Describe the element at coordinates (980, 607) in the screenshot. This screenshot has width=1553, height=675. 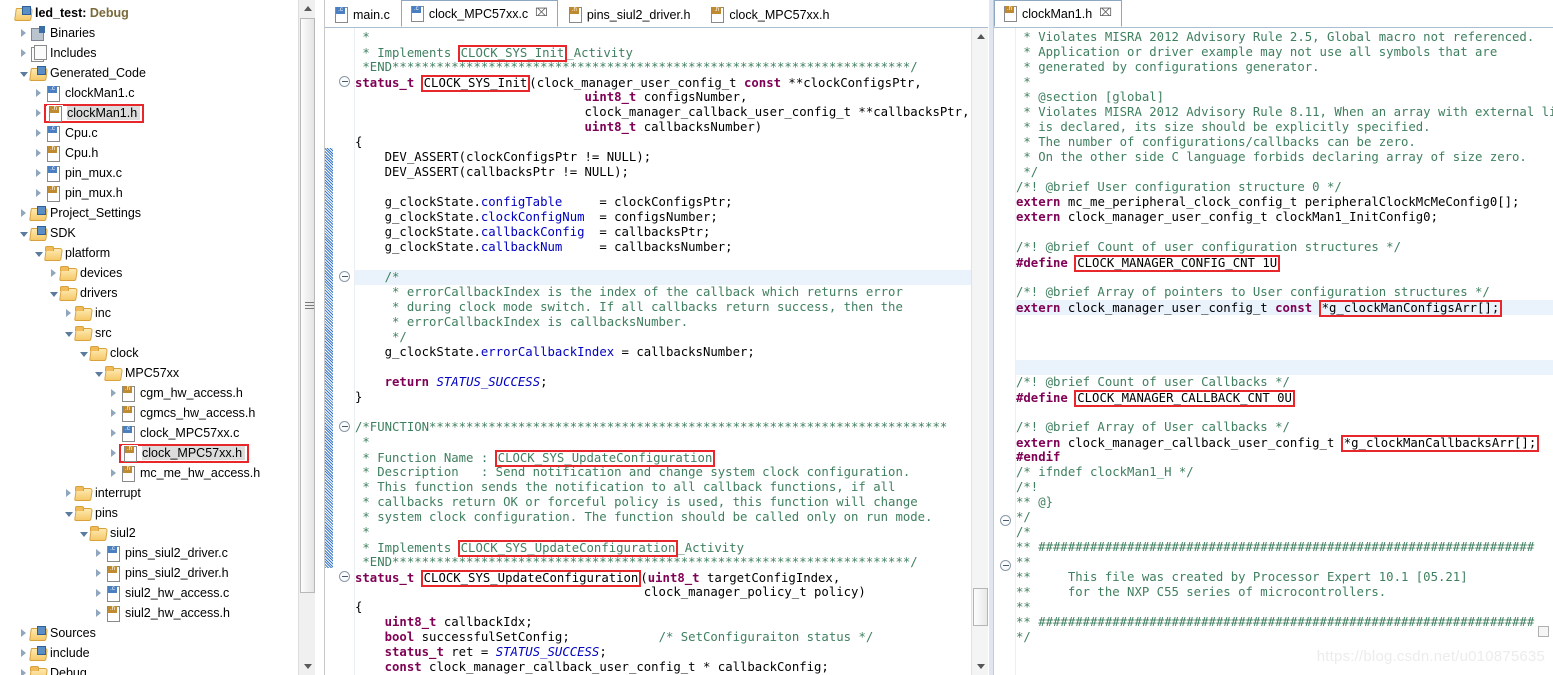
I see `center-scrollbar-thumb` at that location.